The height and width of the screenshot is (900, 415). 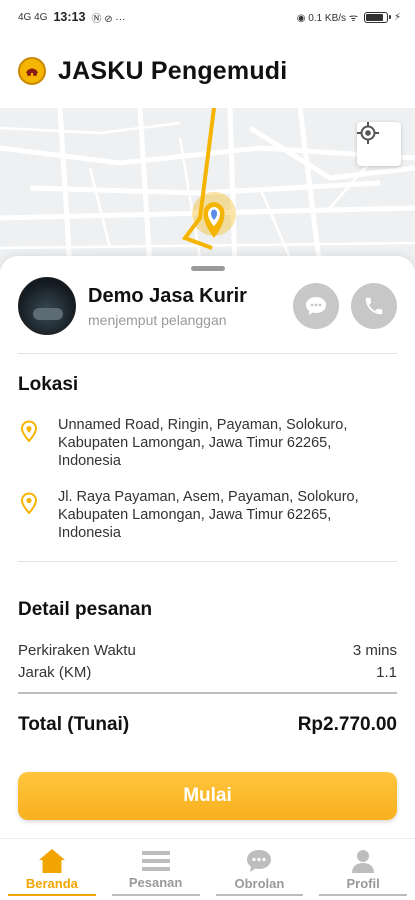 What do you see at coordinates (208, 268) in the screenshot?
I see `sheet-drag-handle` at bounding box center [208, 268].